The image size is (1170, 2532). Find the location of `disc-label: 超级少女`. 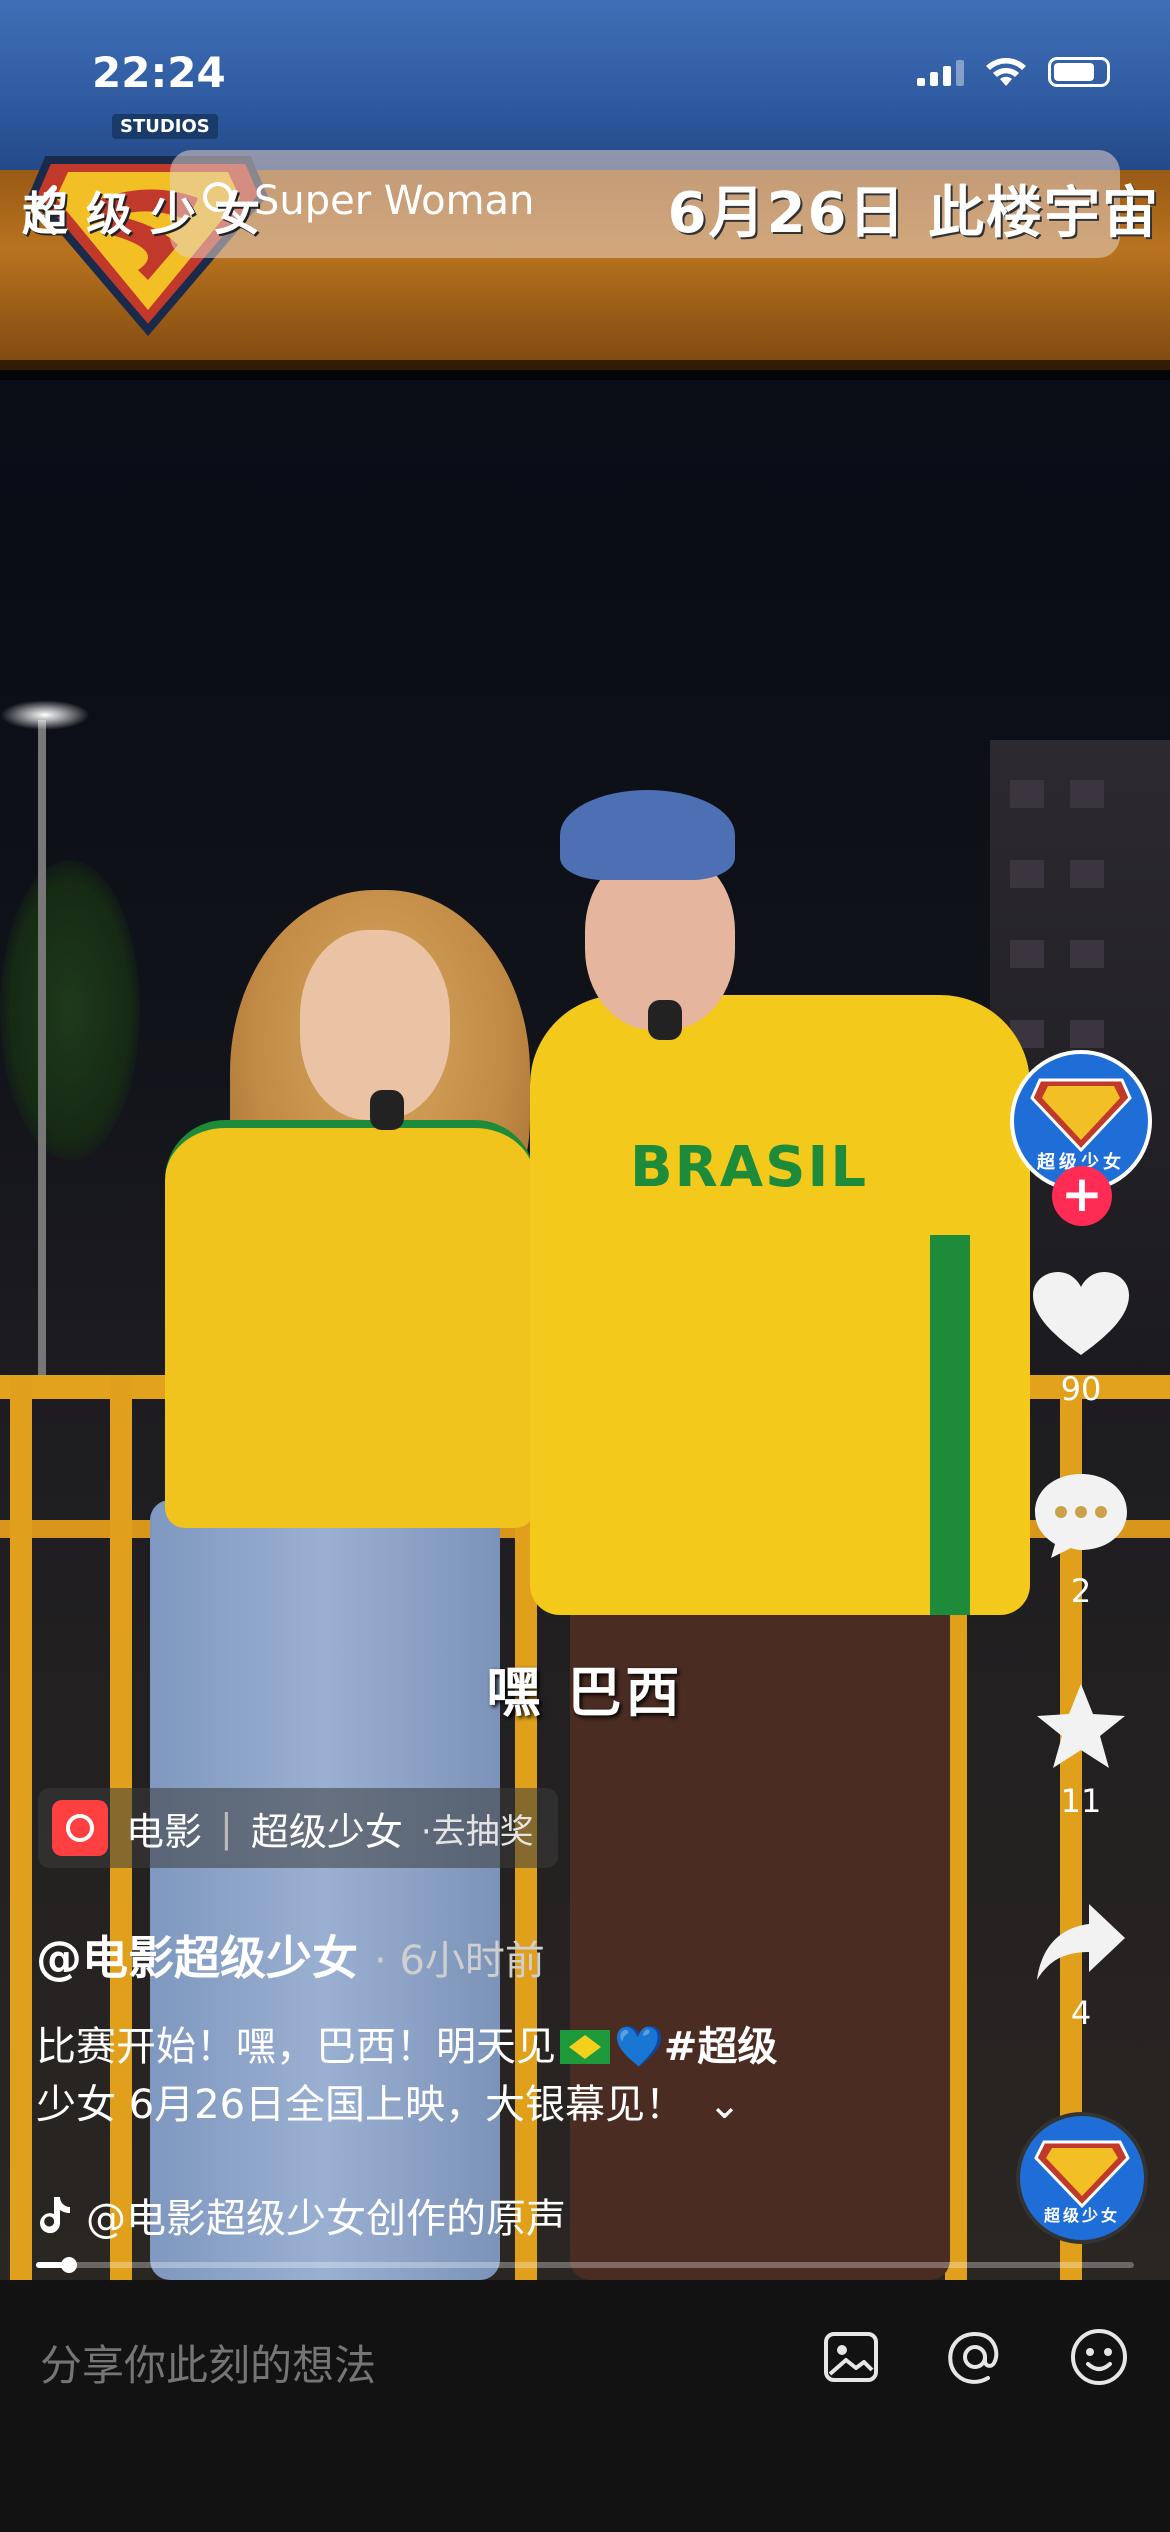

disc-label: 超级少女 is located at coordinates (1081, 2215).